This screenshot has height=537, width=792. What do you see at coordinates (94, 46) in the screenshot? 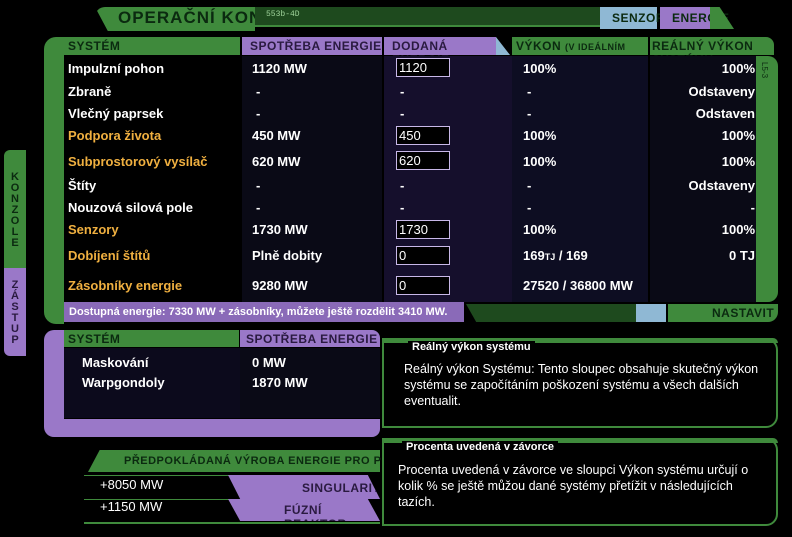
I see `col-header-system-label: SYSTÉM` at bounding box center [94, 46].